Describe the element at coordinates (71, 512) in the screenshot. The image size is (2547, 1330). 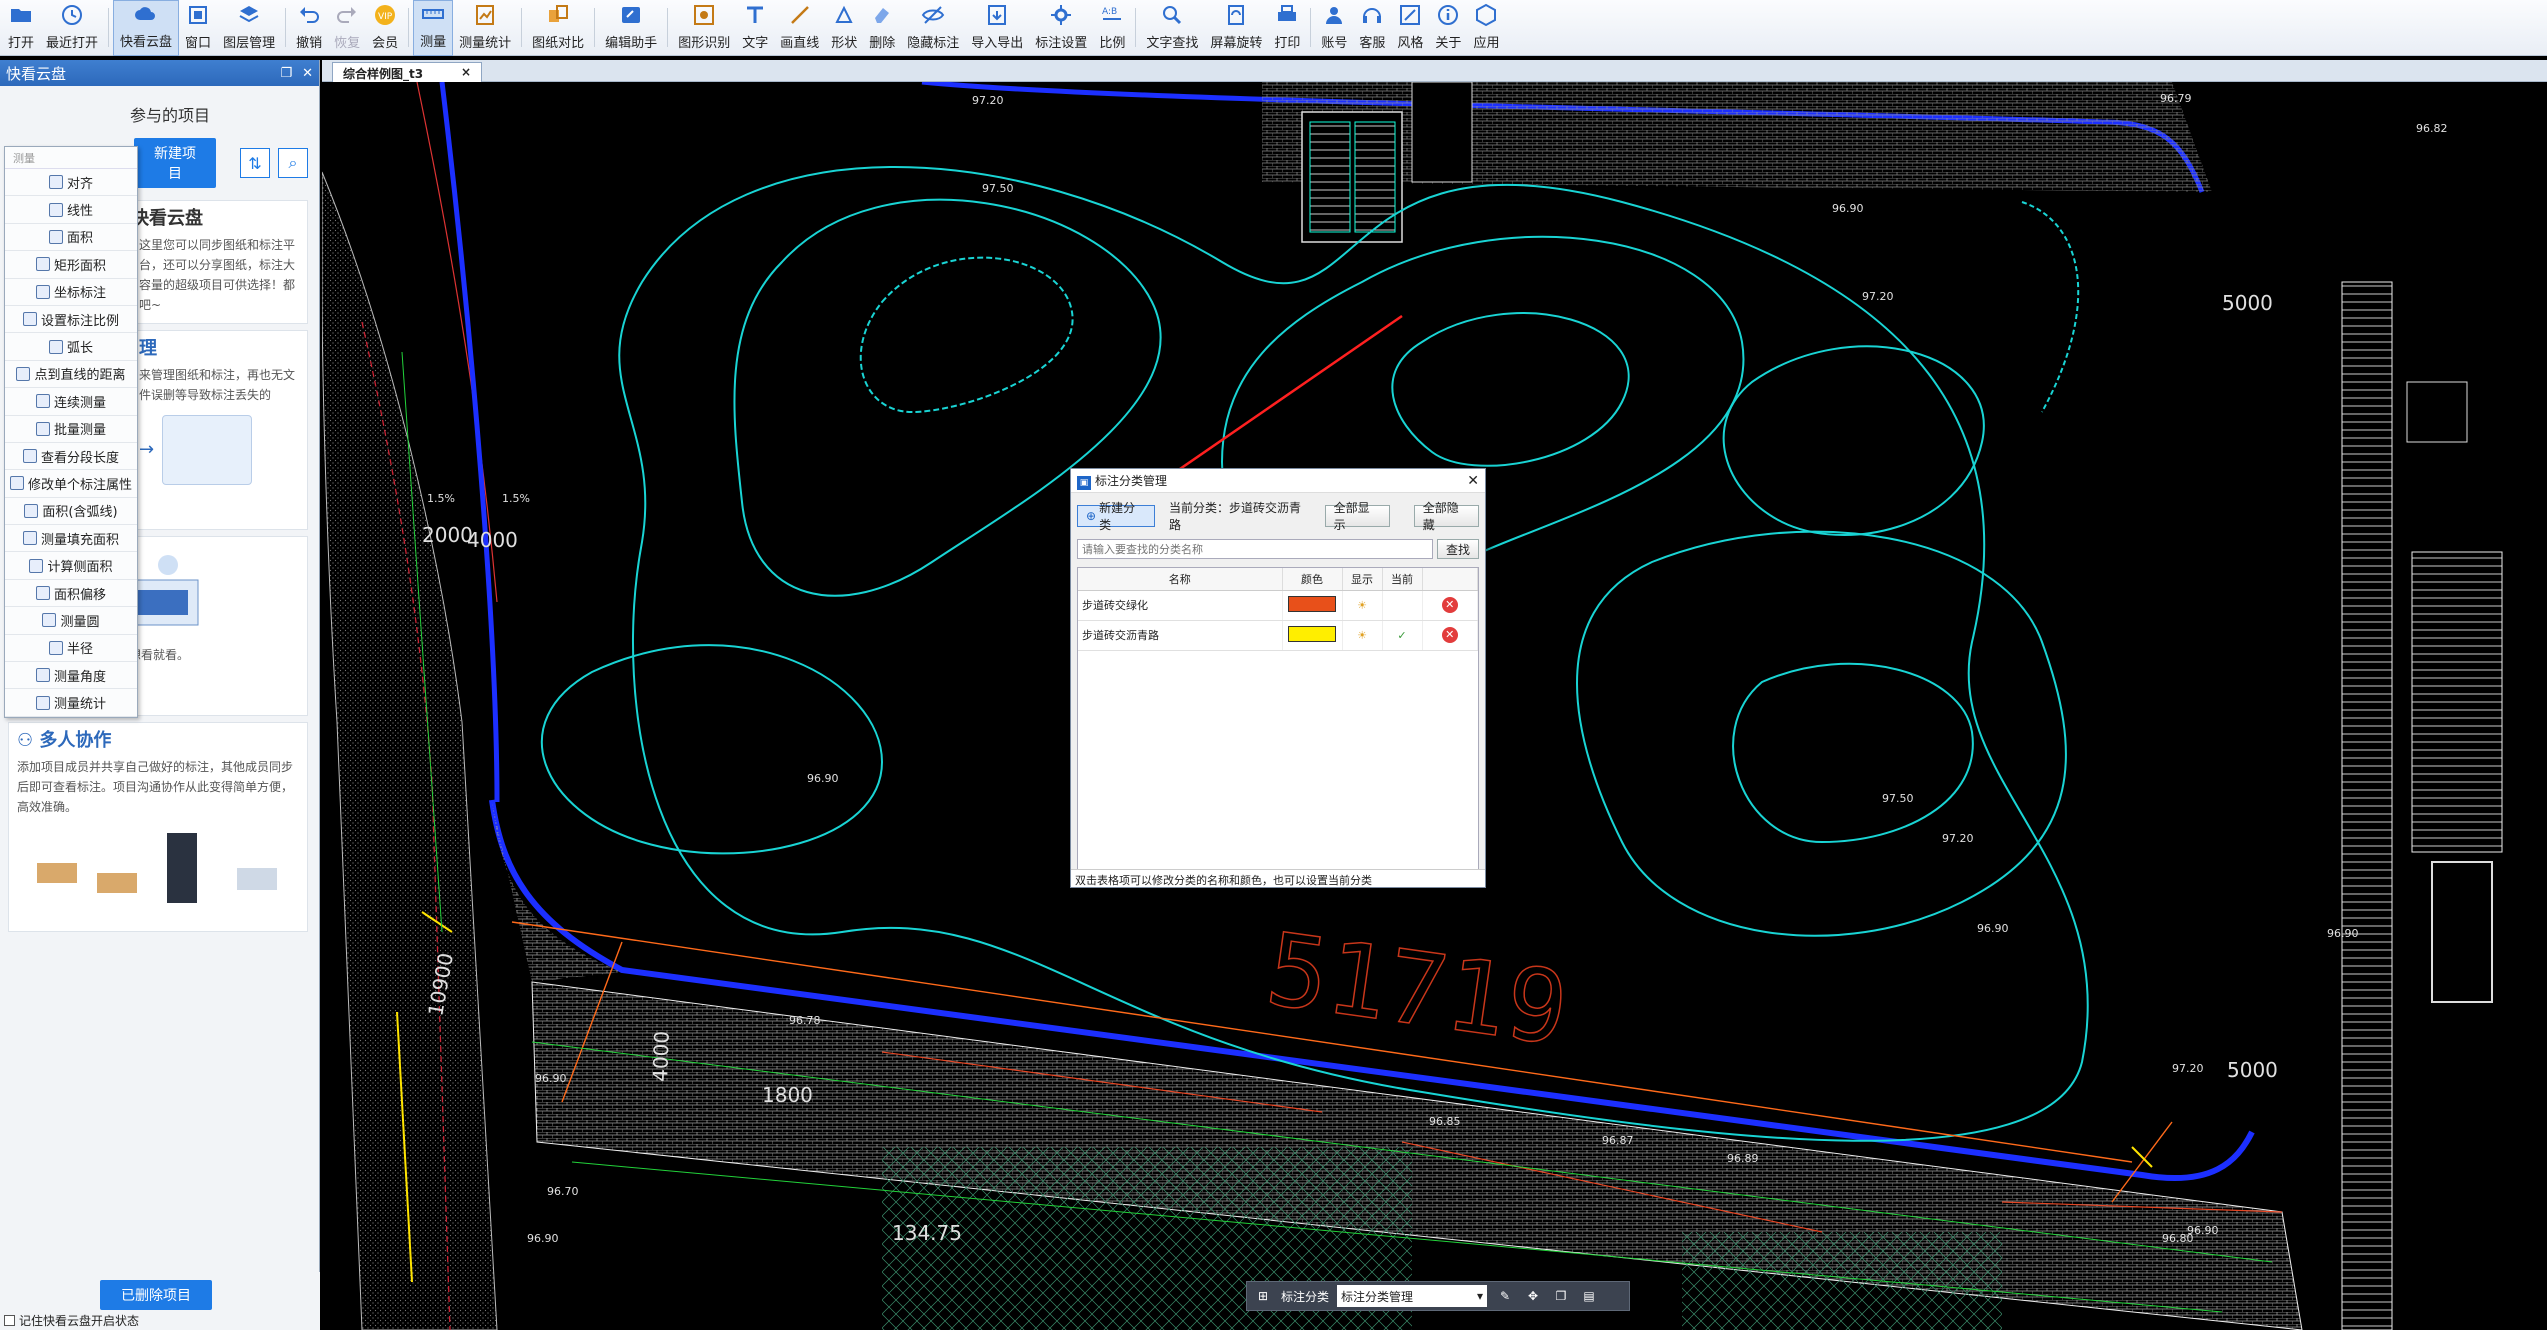
I see `measure-menu-item: 面积(含弧线)` at that location.